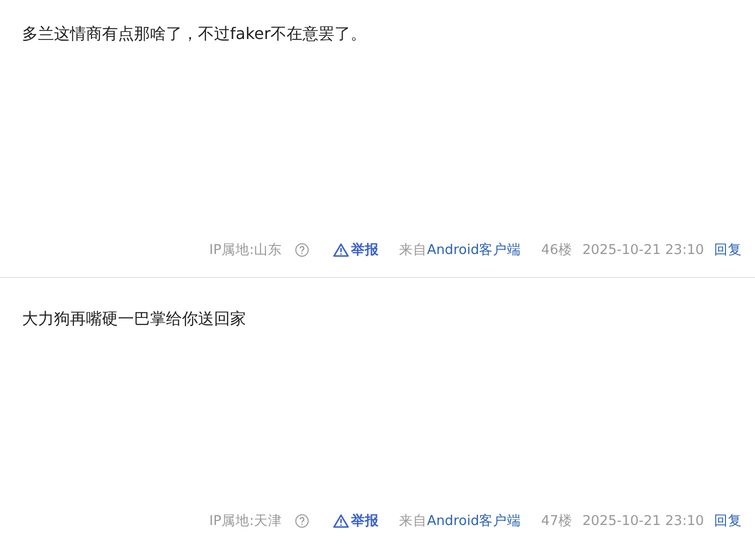 The height and width of the screenshot is (550, 755). I want to click on floor-number: 46楼, so click(556, 250).